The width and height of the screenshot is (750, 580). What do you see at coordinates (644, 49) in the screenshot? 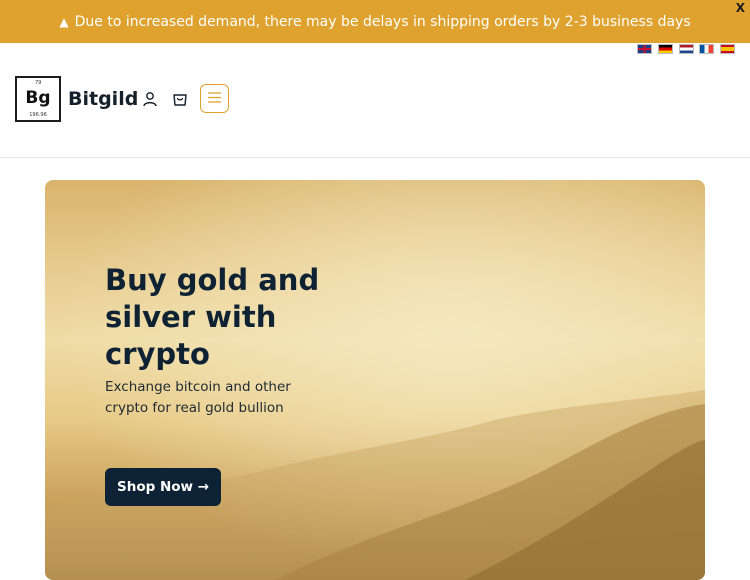
I see `flag-gb-icon` at bounding box center [644, 49].